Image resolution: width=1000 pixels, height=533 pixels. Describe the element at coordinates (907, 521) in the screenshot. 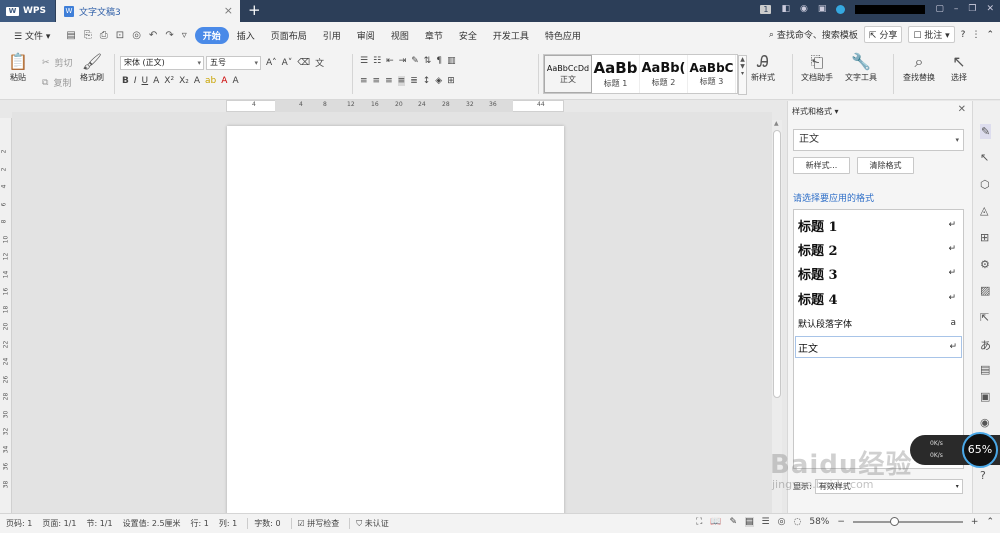

I see `zoom-slider` at that location.